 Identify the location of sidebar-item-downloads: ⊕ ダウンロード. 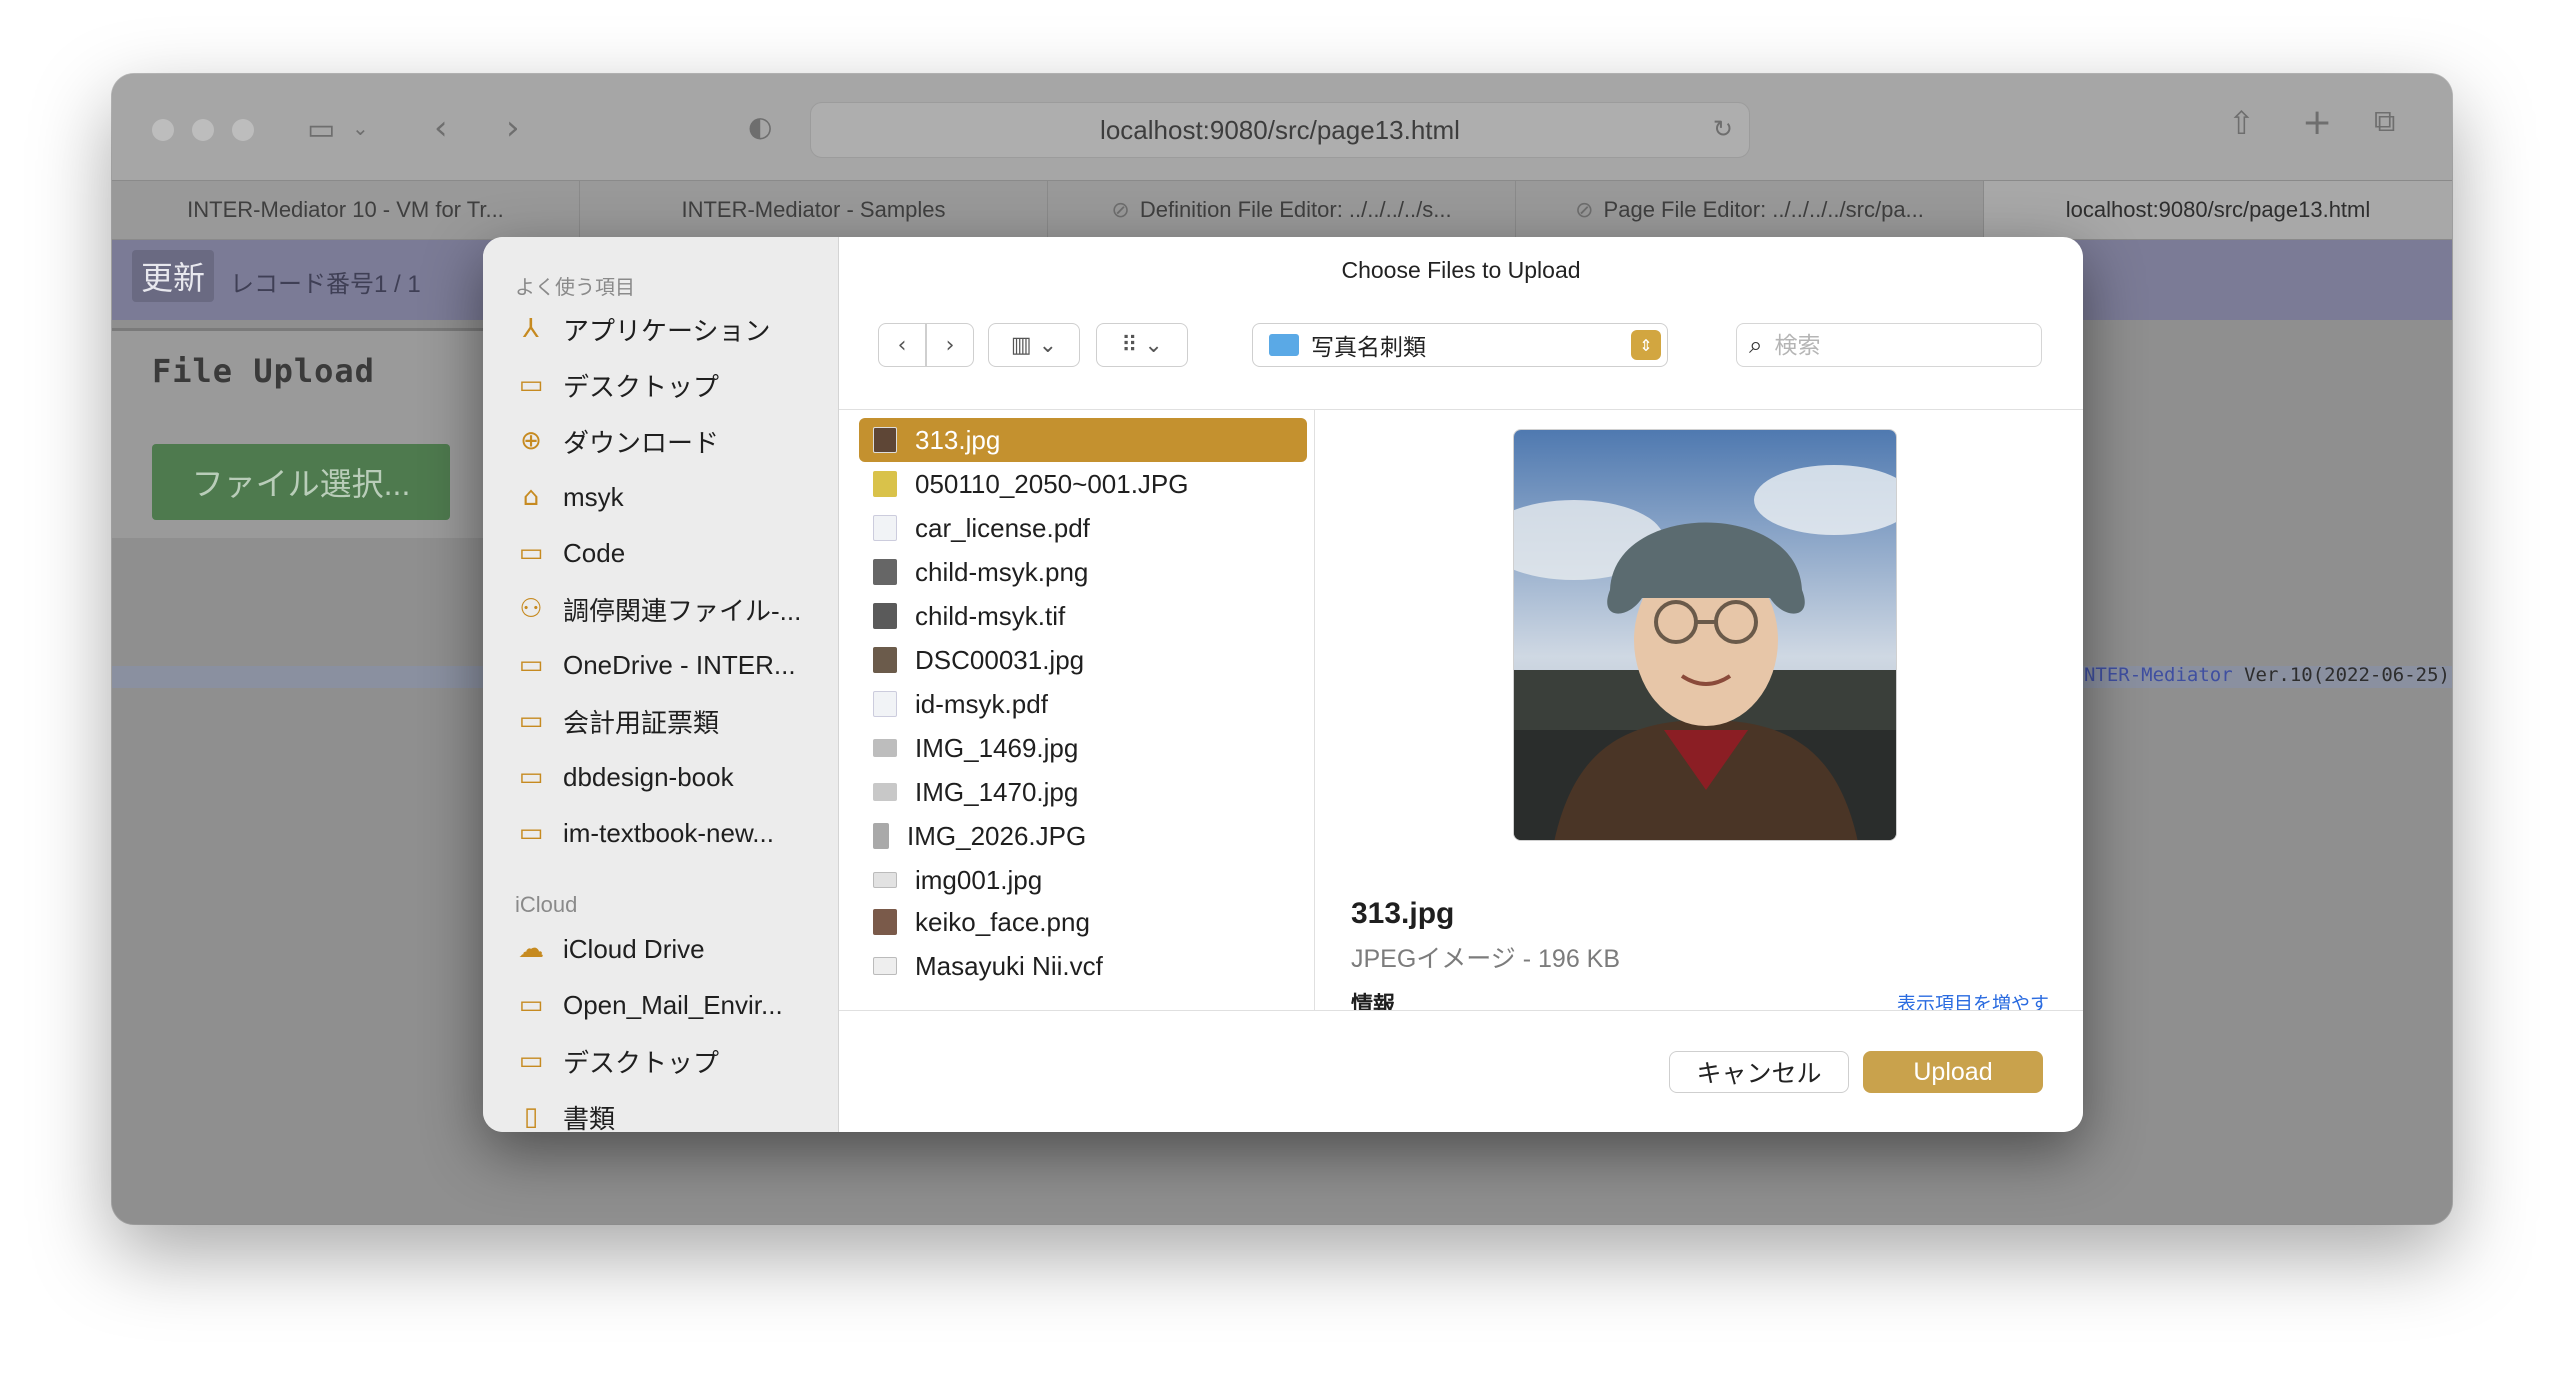
(670, 441).